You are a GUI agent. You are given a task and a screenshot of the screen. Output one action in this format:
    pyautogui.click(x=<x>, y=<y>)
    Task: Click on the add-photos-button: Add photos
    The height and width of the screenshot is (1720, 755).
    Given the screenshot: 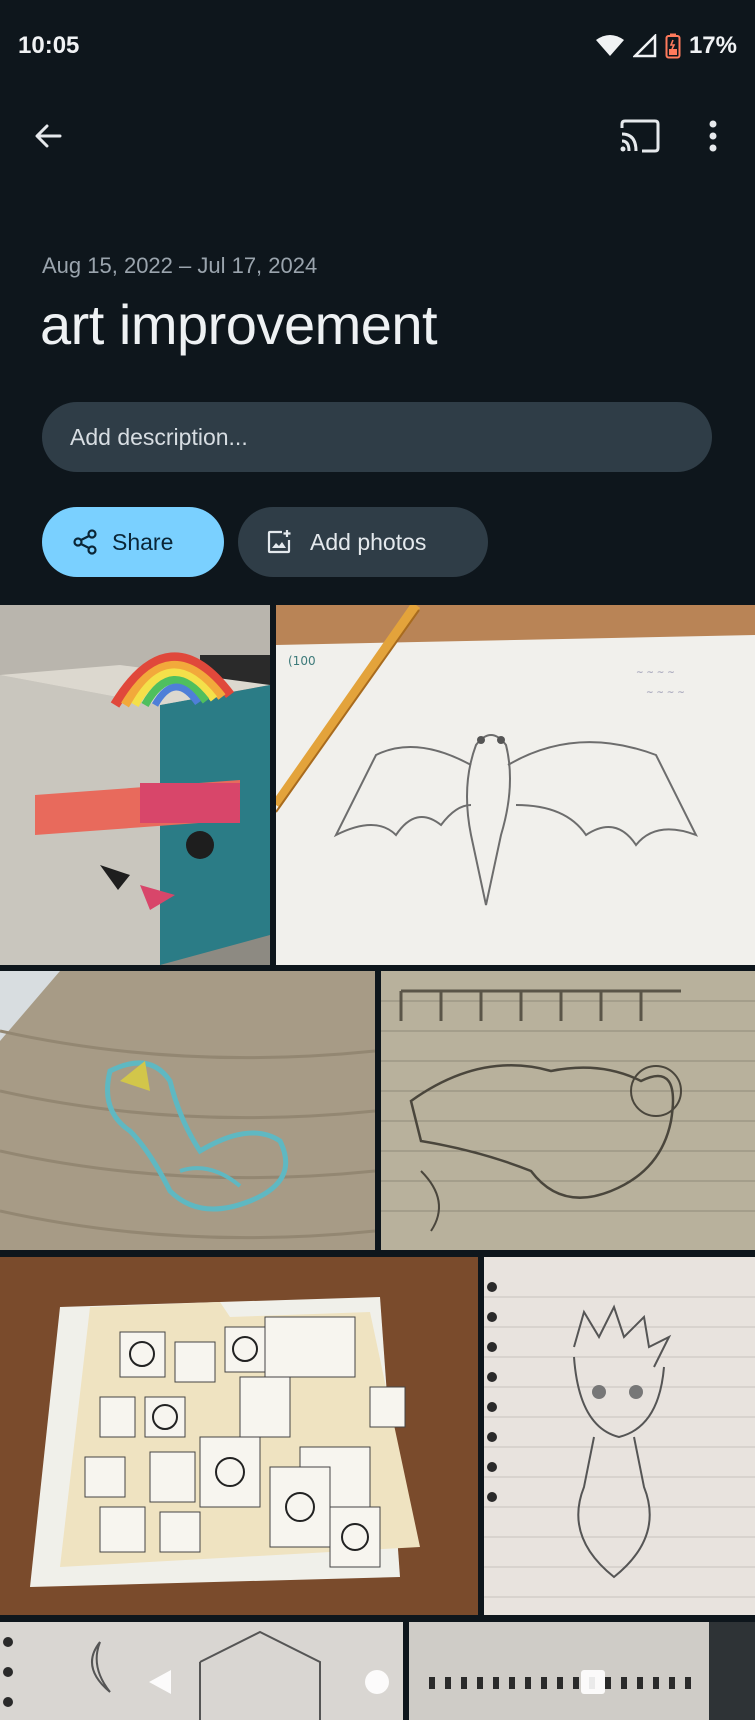 What is the action you would take?
    pyautogui.click(x=363, y=542)
    